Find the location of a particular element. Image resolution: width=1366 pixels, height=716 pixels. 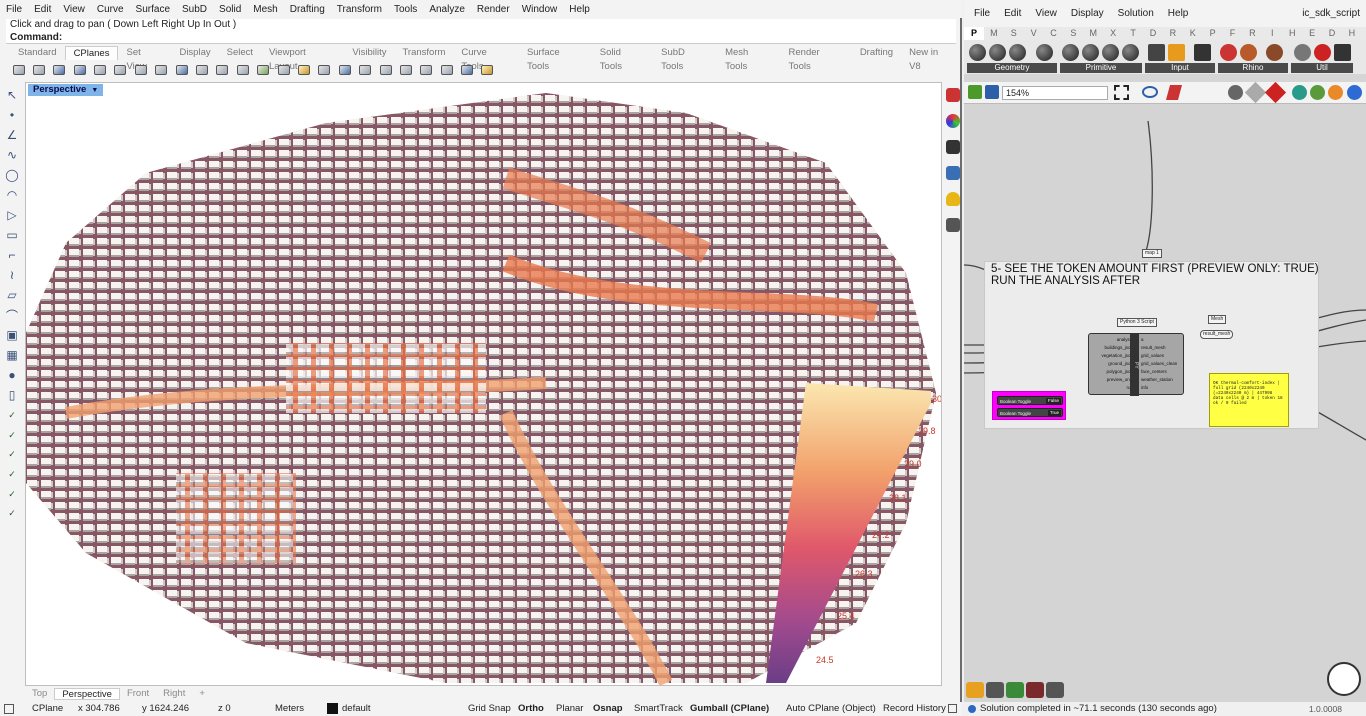

menu-drafting: Drafting is located at coordinates (307, 9).